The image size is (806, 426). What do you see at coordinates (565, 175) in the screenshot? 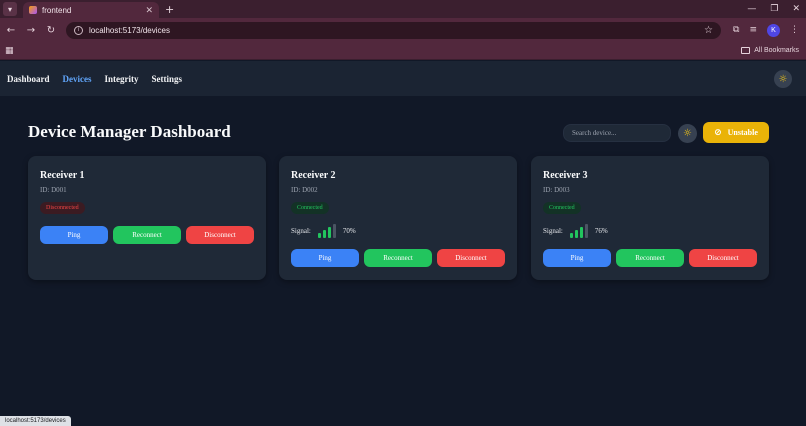
I see `device-name: Receiver 3` at bounding box center [565, 175].